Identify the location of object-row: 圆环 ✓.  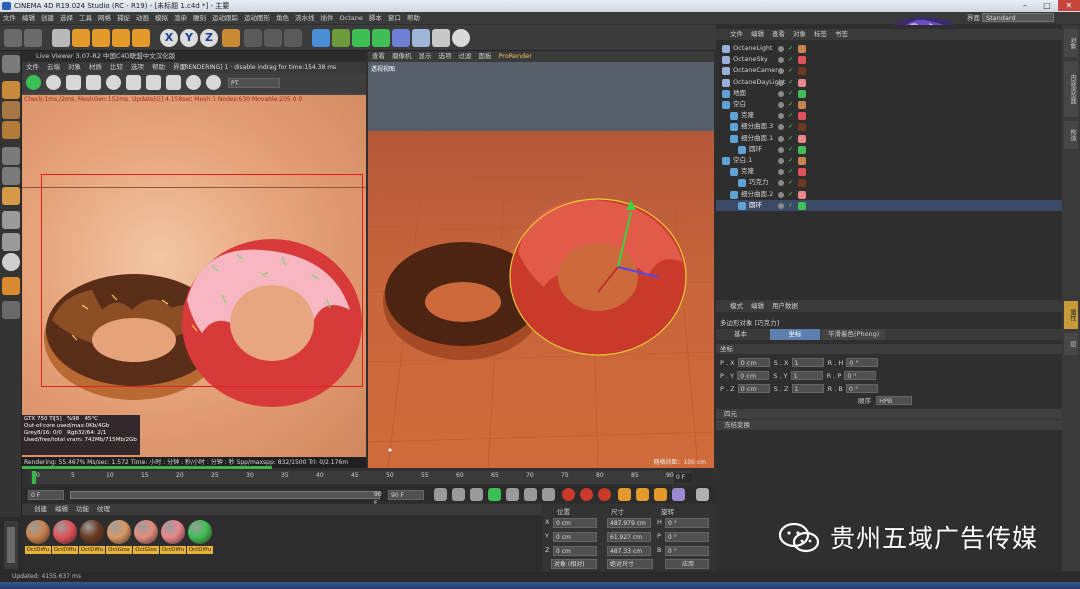
(889, 149).